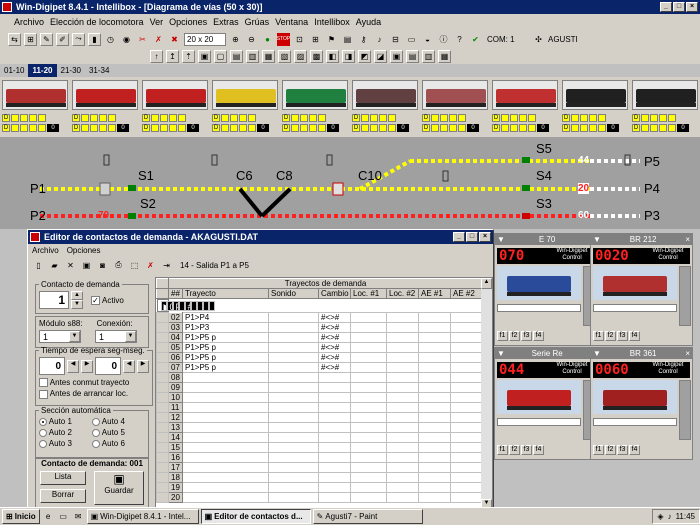 The width and height of the screenshot is (700, 525). What do you see at coordinates (320, 417) in the screenshot?
I see `table-row: 12` at bounding box center [320, 417].